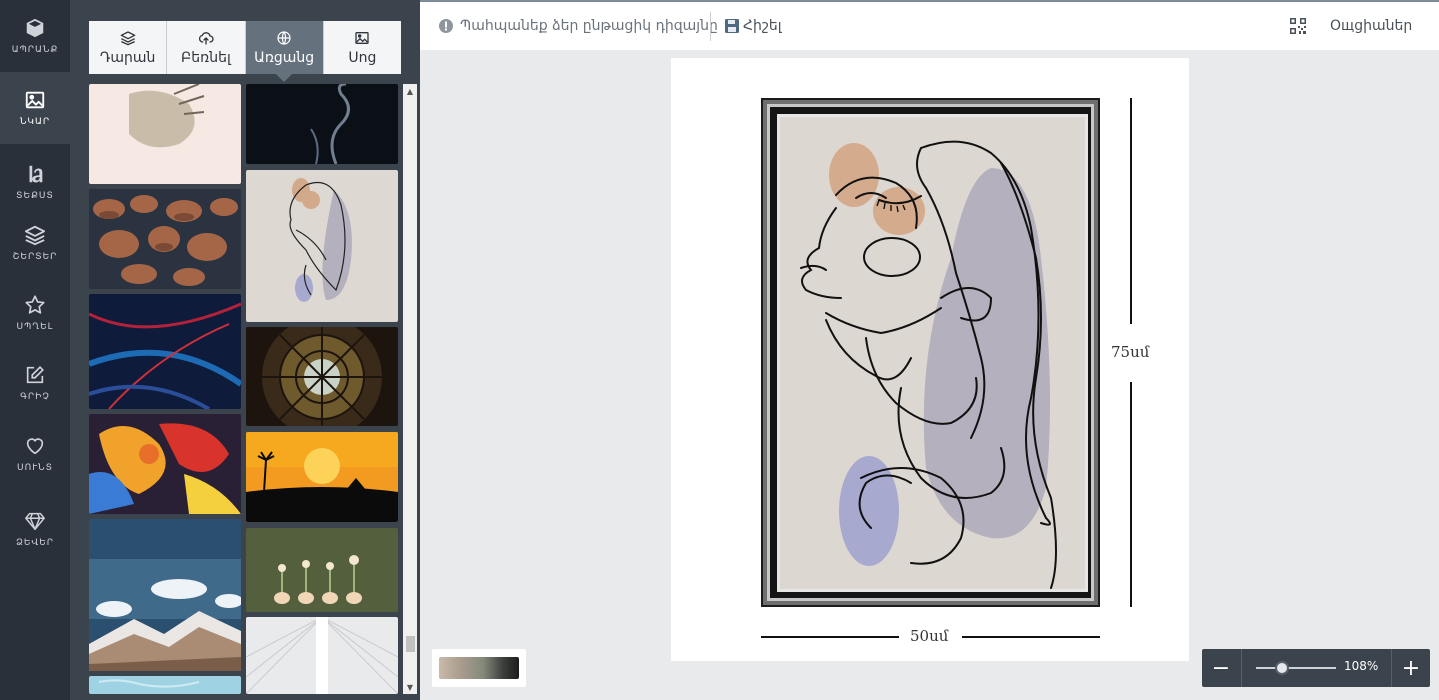 This screenshot has height=700, width=1439. I want to click on rail-item-product: ԱՊՐԱՆՔ, so click(35, 36).